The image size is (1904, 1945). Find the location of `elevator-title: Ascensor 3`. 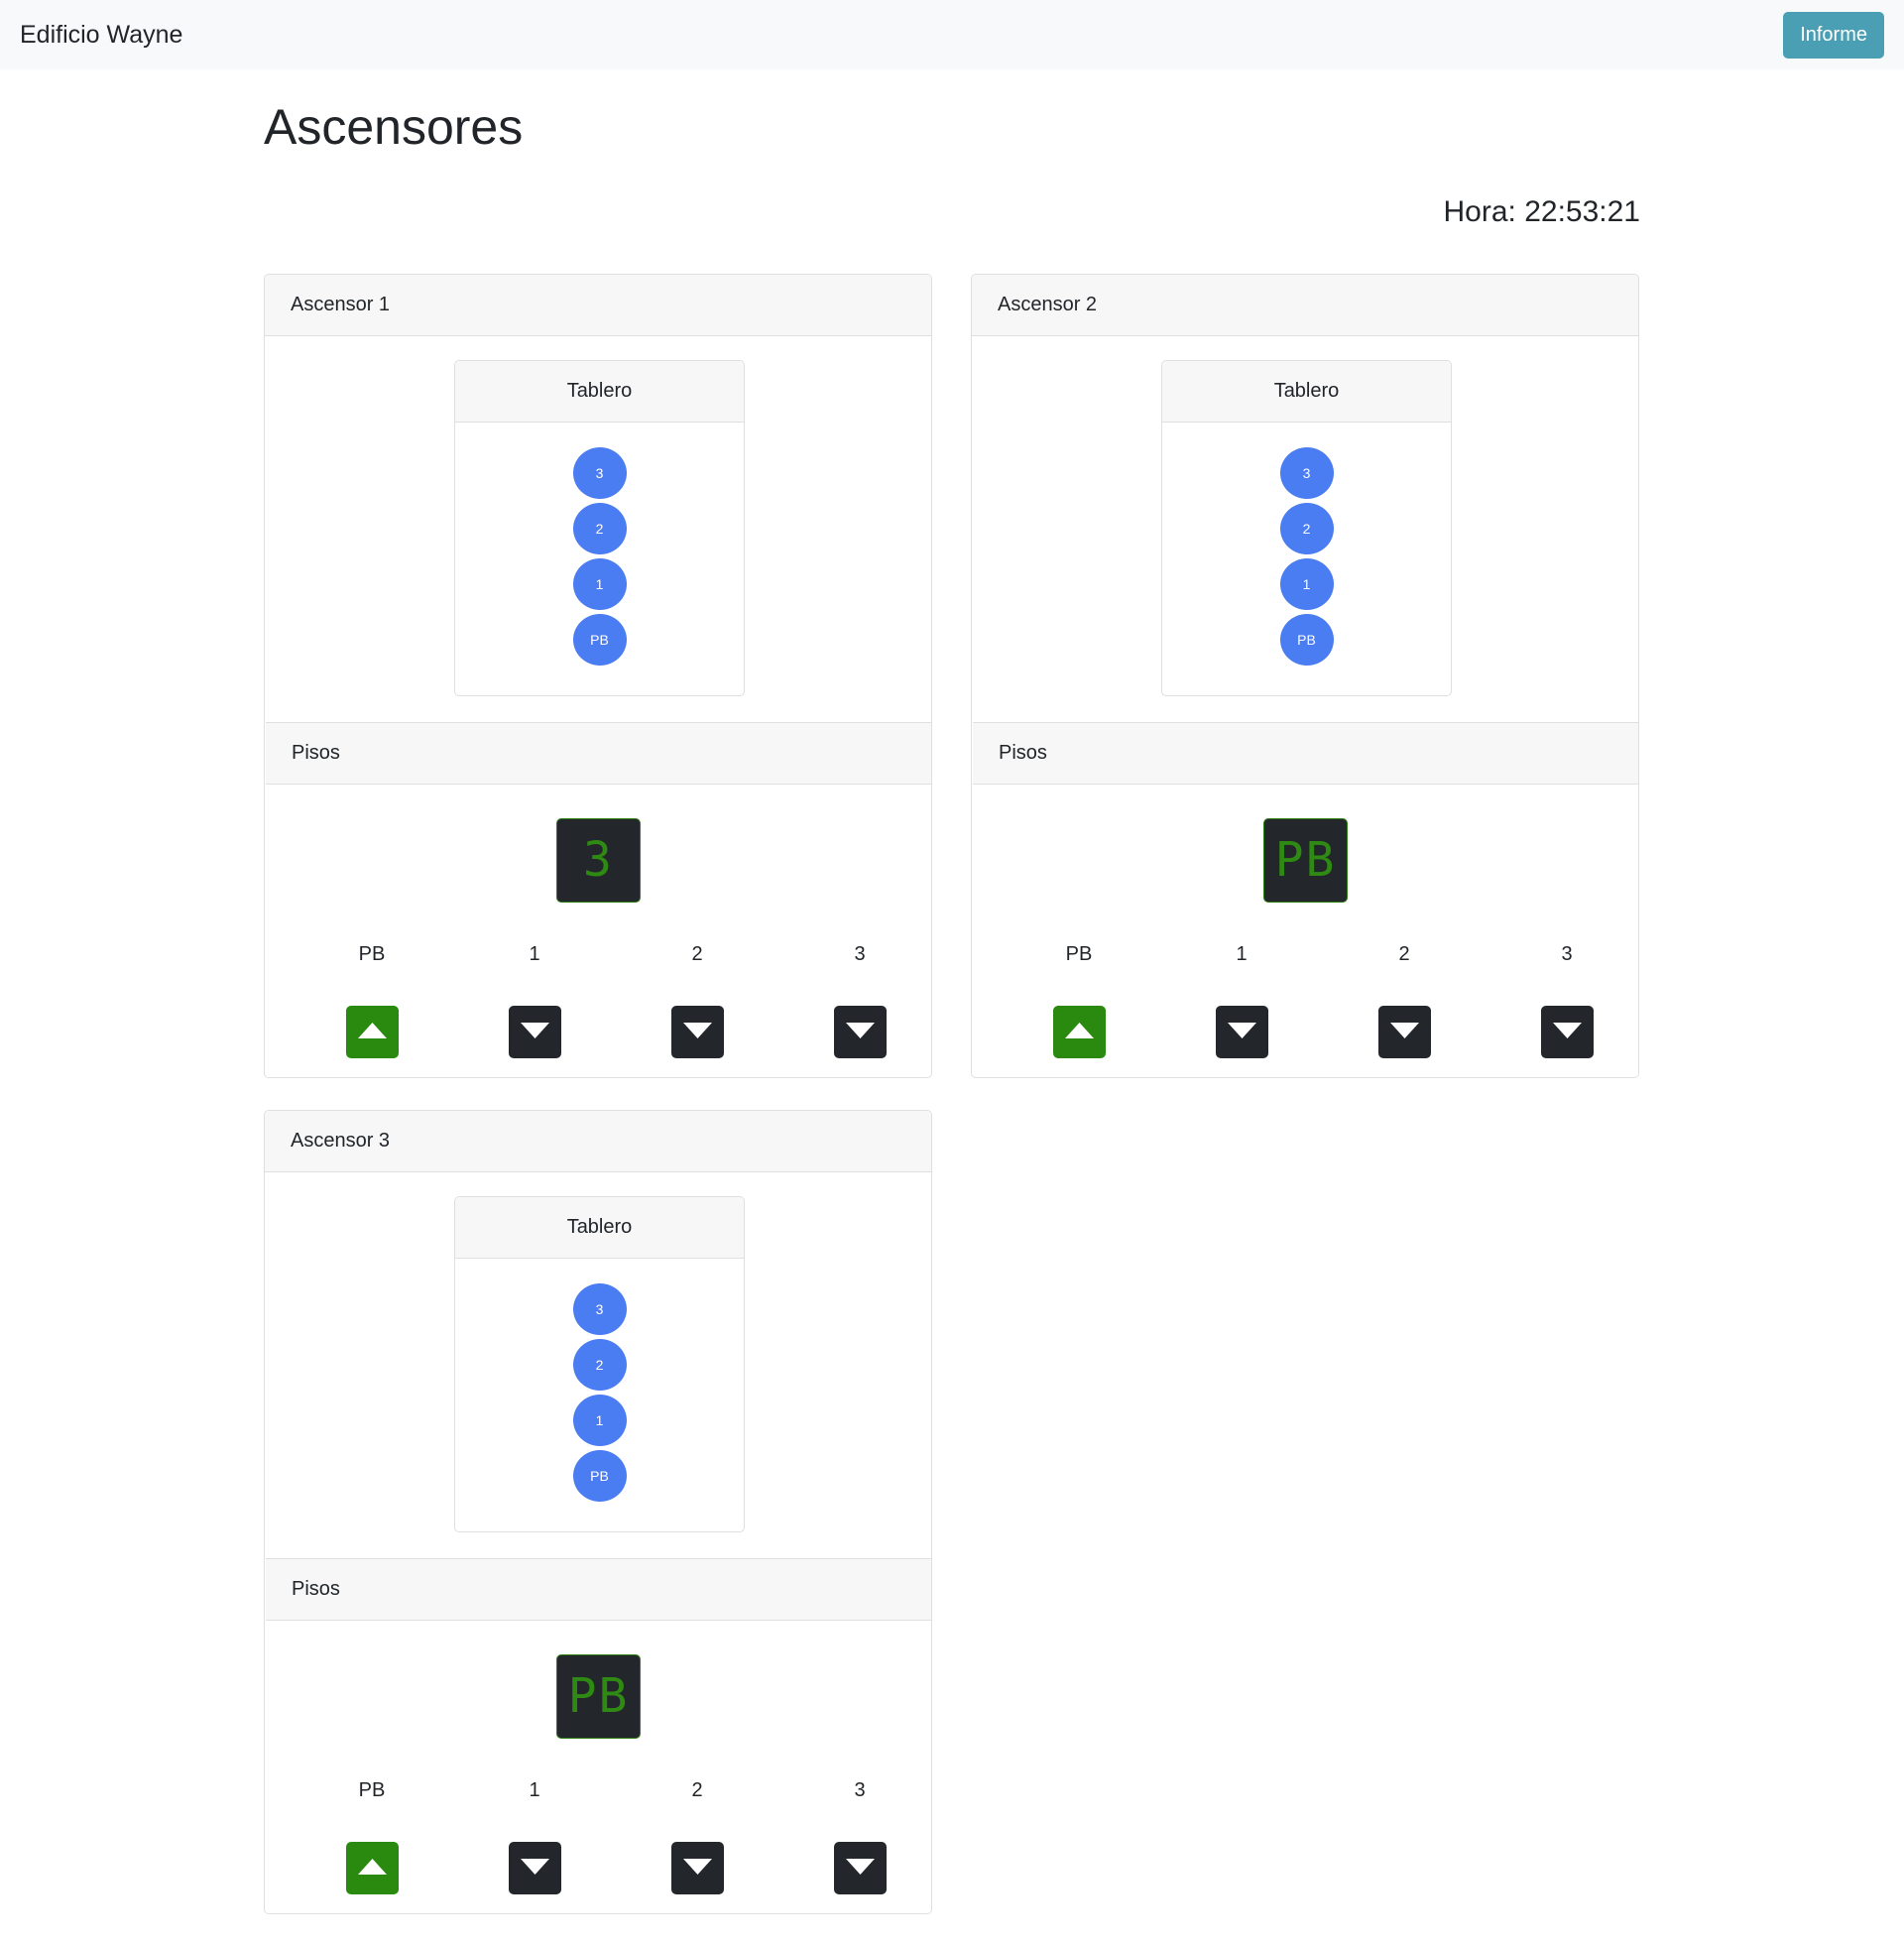

elevator-title: Ascensor 3 is located at coordinates (598, 1141).